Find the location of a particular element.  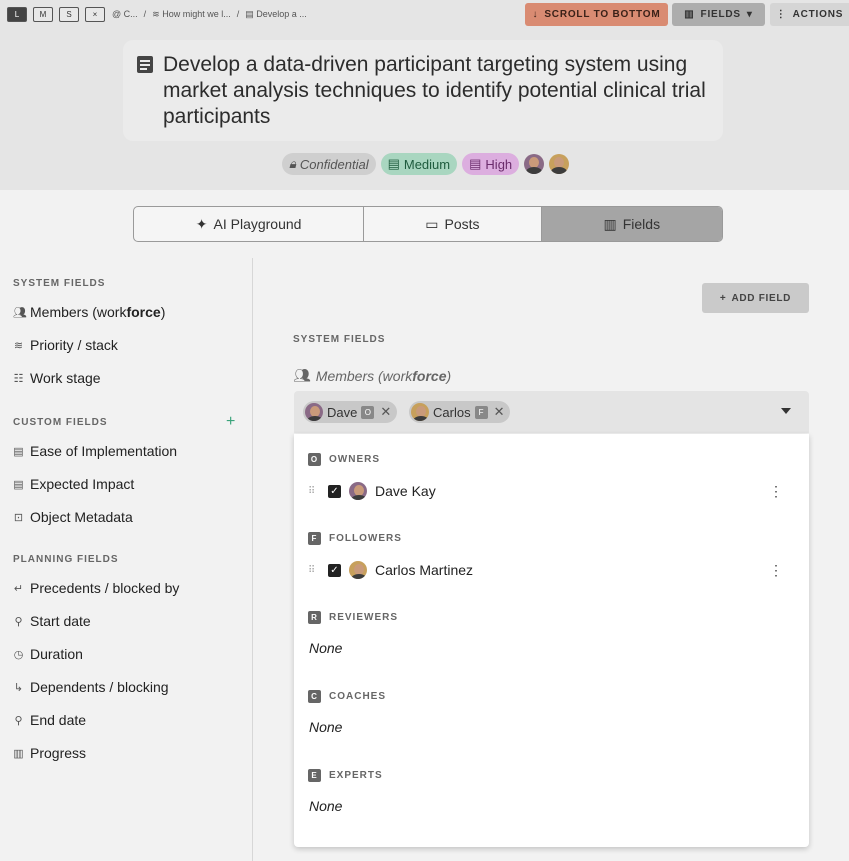

followers-title: FOLLOWERS is located at coordinates (365, 538).